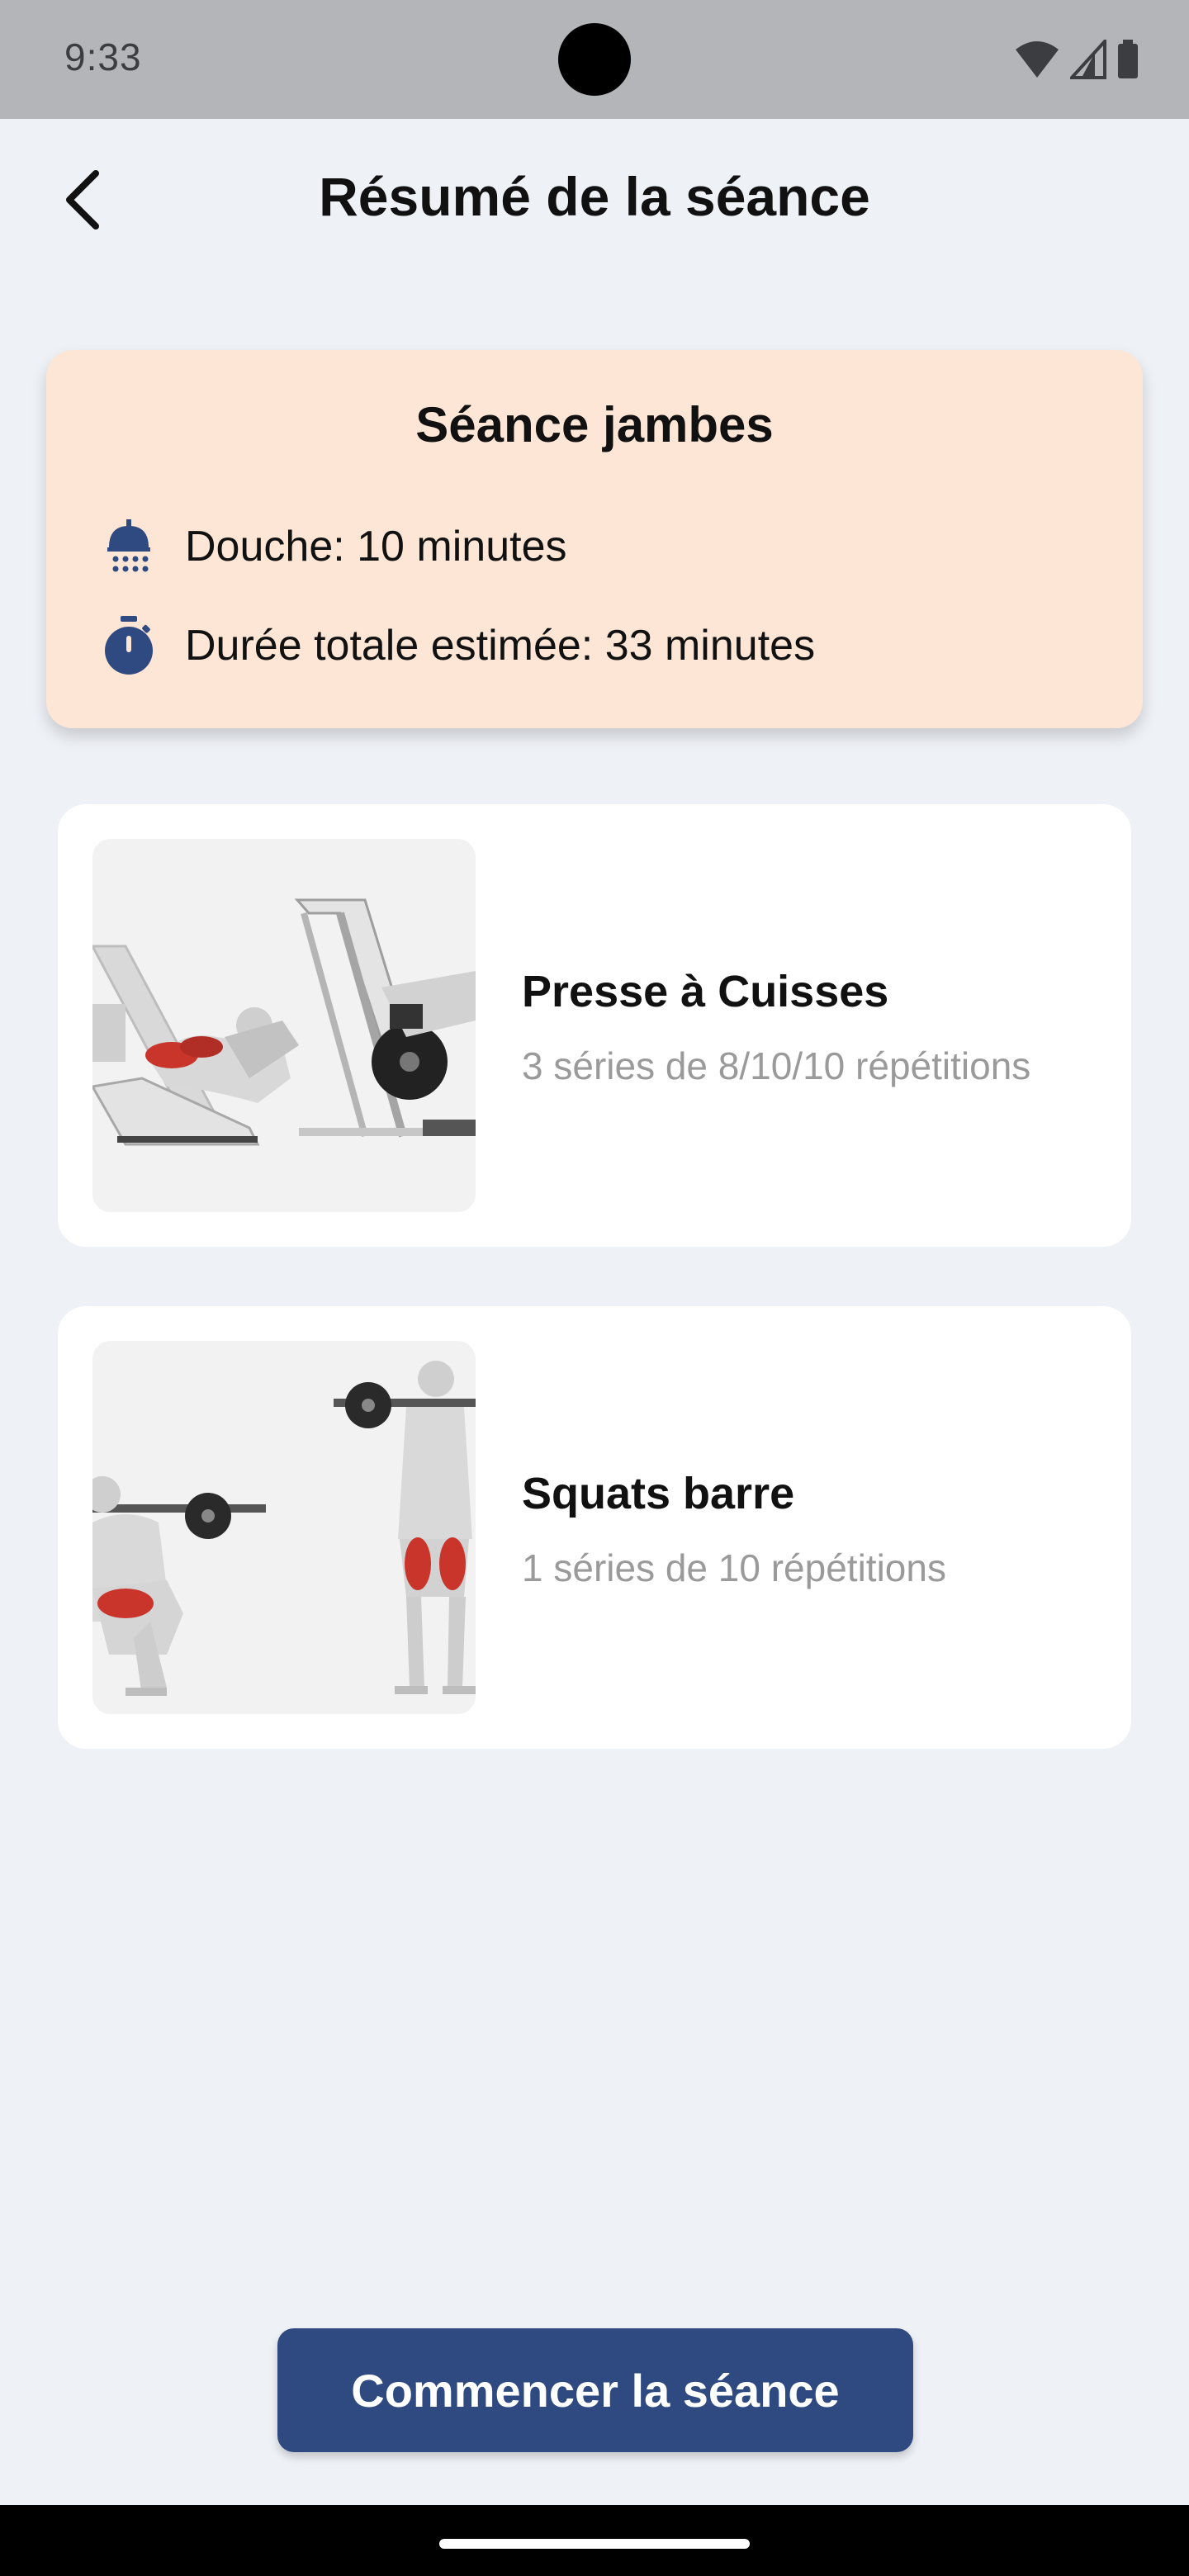 This screenshot has height=2576, width=1189. Describe the element at coordinates (594, 2544) in the screenshot. I see `home-indicator` at that location.